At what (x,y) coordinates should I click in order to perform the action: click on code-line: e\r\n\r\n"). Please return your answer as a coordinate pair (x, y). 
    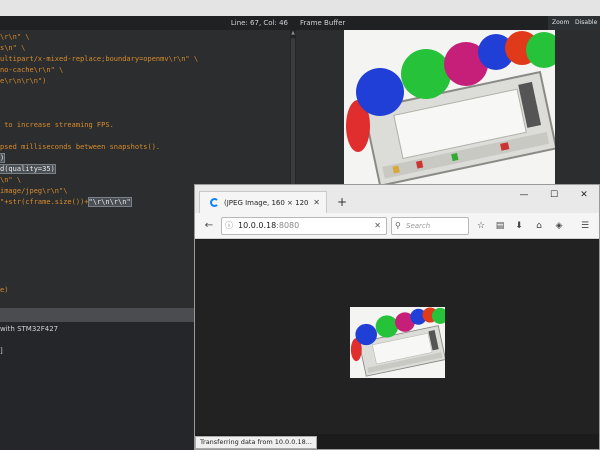
    Looking at the image, I should click on (23, 81).